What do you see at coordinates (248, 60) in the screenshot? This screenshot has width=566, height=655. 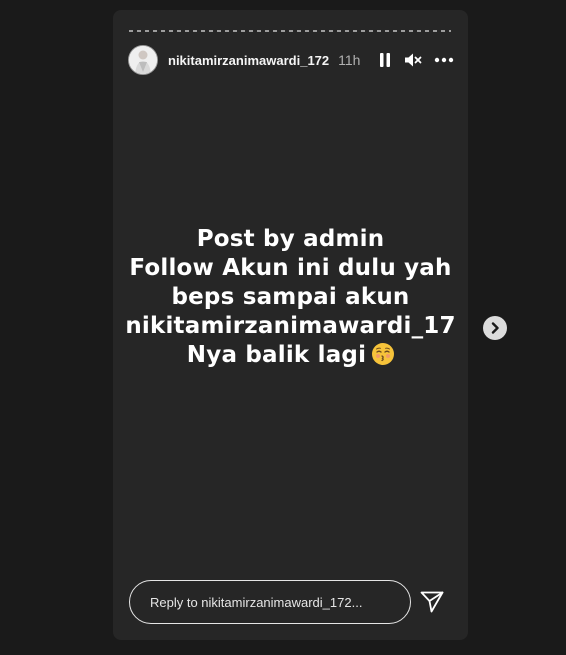 I see `story-username: nikitamirzanimawardi_172` at bounding box center [248, 60].